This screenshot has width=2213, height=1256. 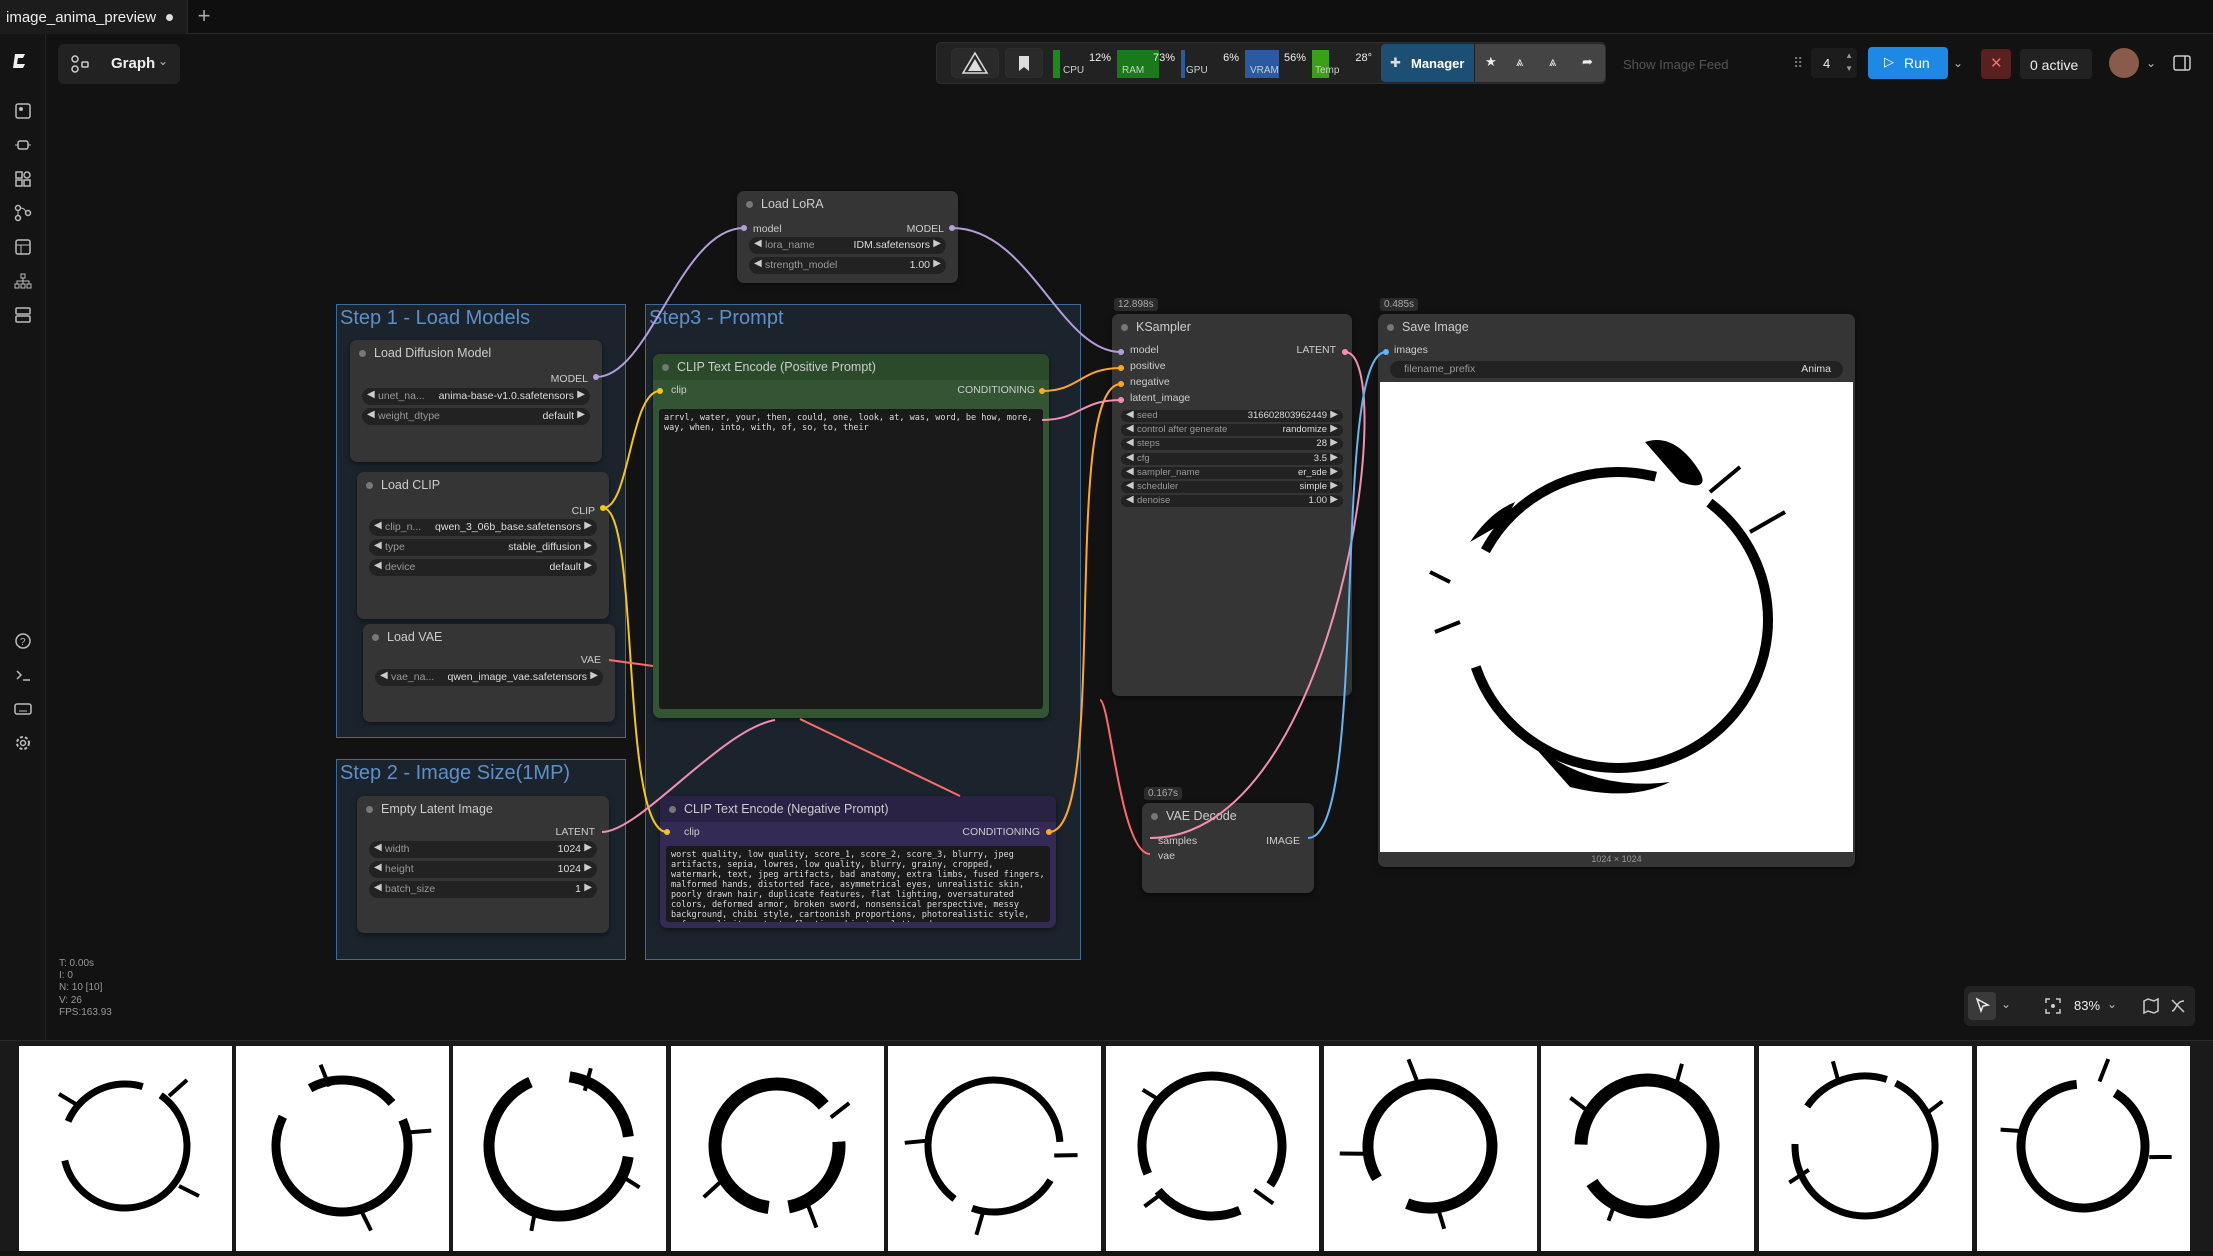 What do you see at coordinates (23, 179) in the screenshot?
I see `nodes-library-icon` at bounding box center [23, 179].